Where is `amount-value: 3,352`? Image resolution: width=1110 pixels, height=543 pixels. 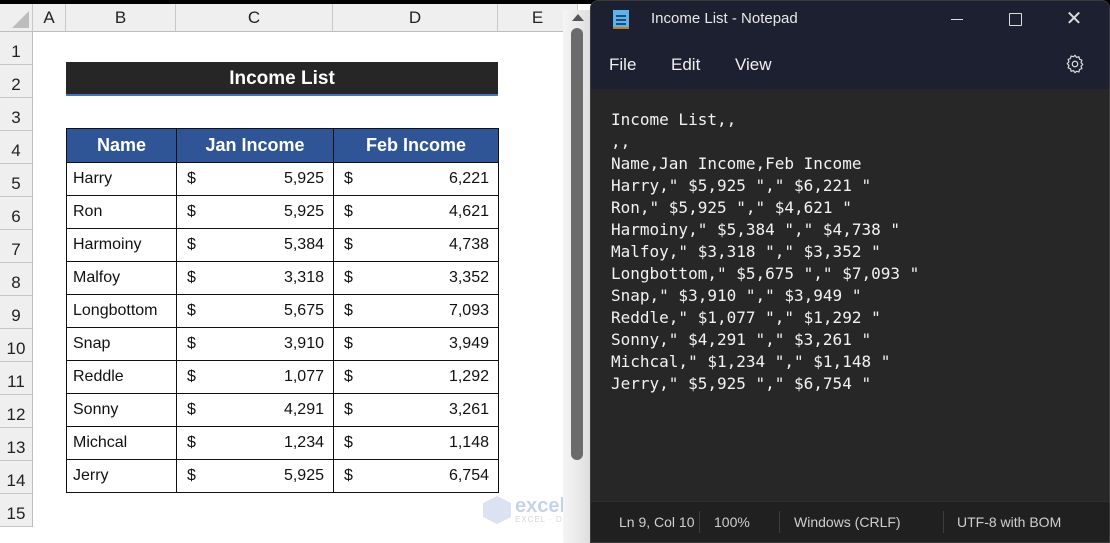
amount-value: 3,352 is located at coordinates (468, 277).